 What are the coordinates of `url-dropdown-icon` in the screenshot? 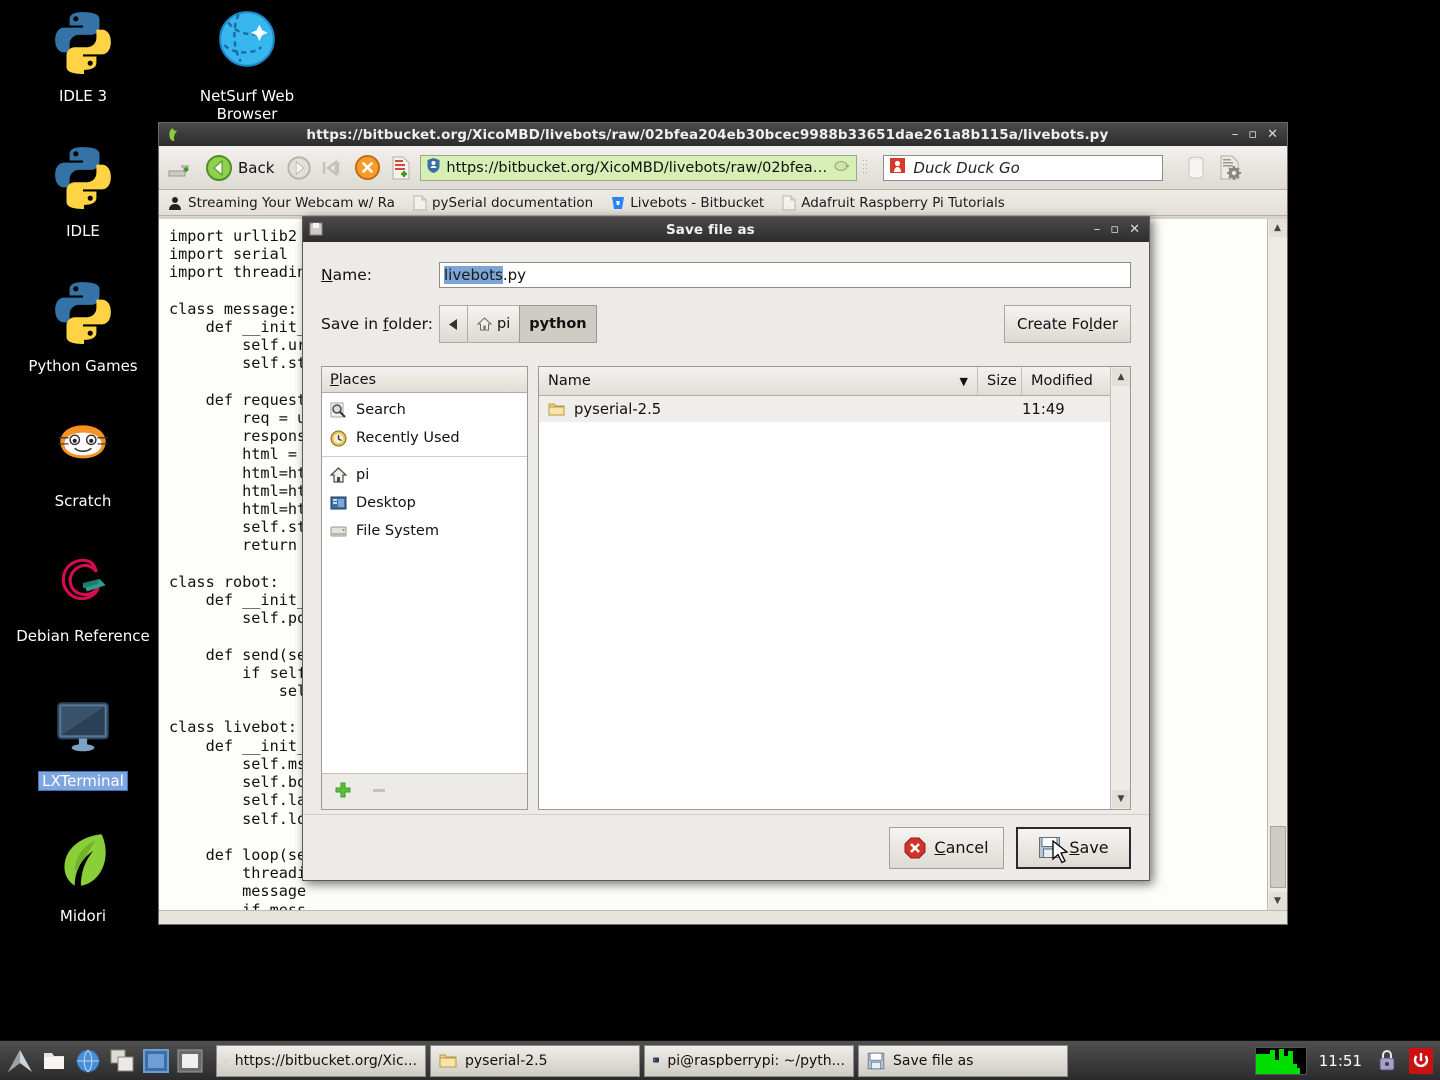 It's located at (842, 168).